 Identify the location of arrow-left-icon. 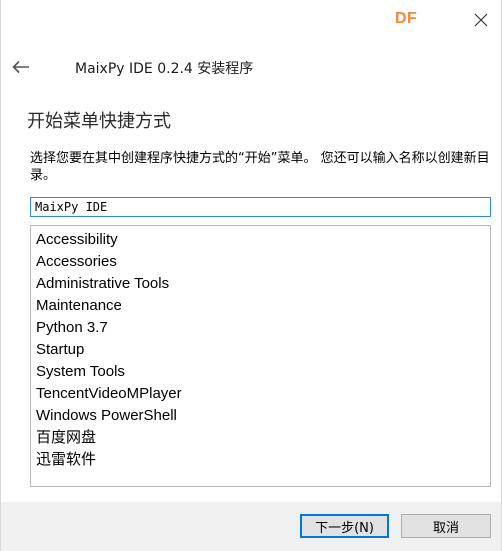
(20, 67).